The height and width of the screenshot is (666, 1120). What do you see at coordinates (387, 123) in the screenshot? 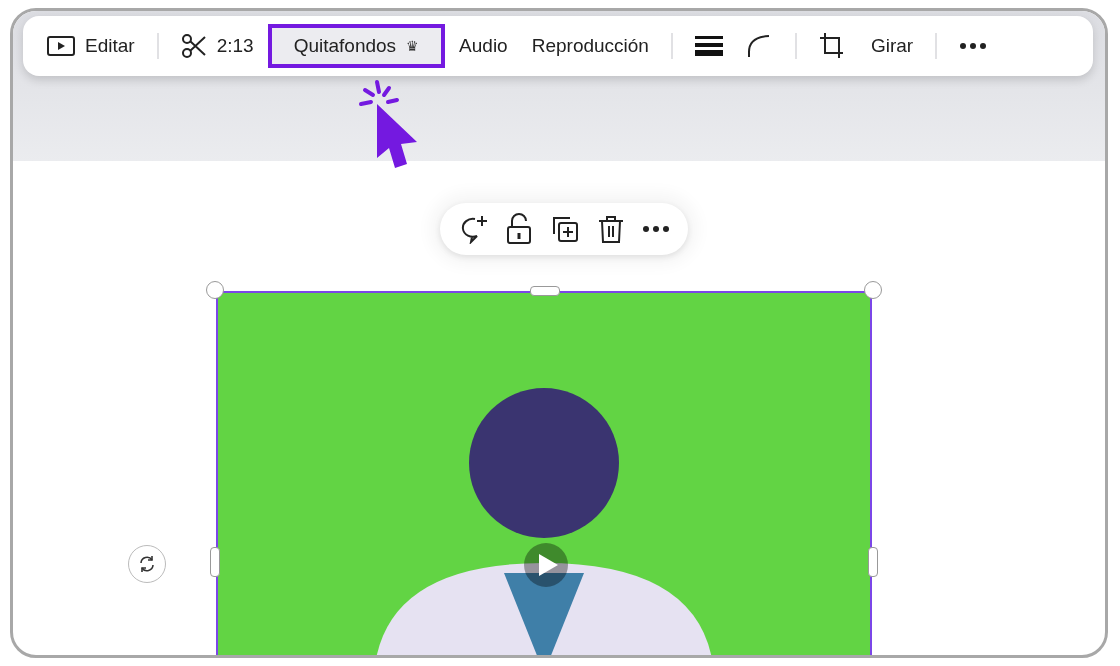
I see `click-cursor-icon` at bounding box center [387, 123].